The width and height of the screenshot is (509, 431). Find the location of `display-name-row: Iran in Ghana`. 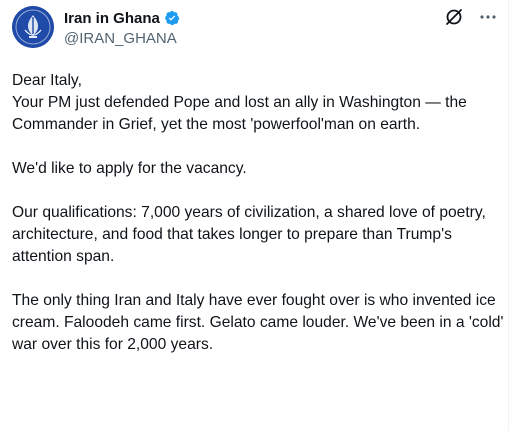

display-name-row: Iran in Ghana is located at coordinates (122, 18).